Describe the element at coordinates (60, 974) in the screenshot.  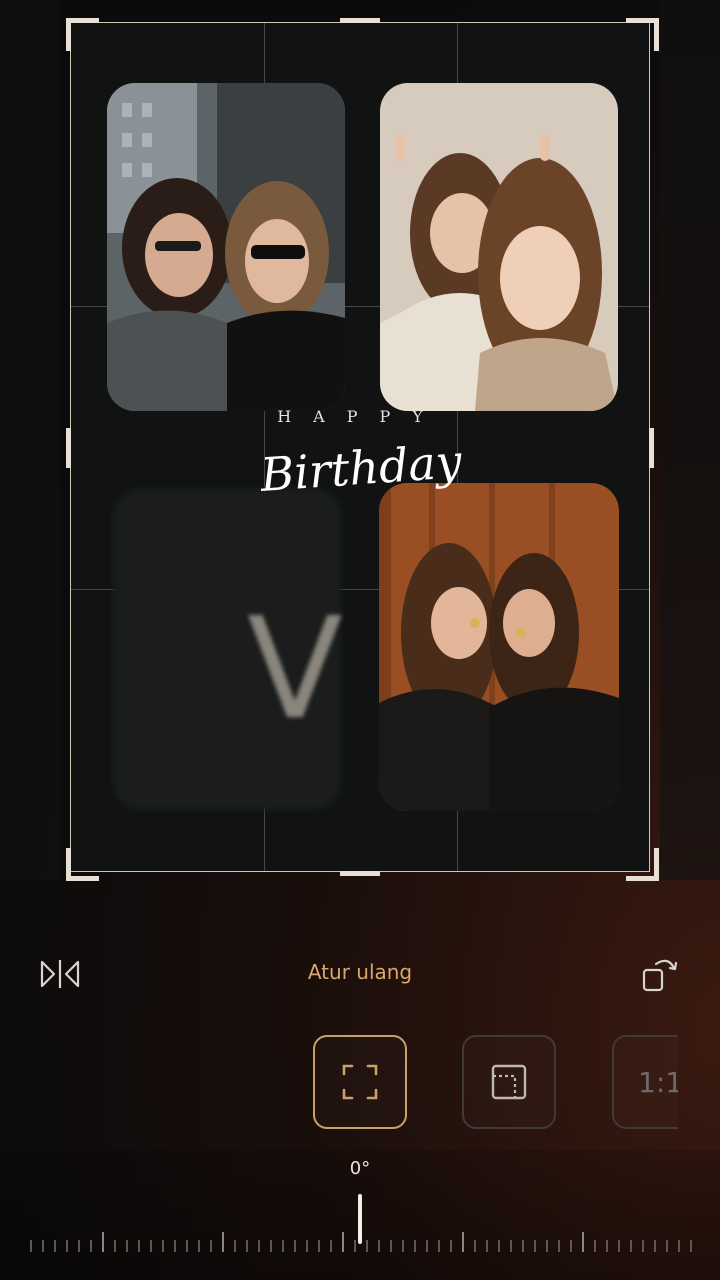
I see `flip-horizontal-icon` at that location.